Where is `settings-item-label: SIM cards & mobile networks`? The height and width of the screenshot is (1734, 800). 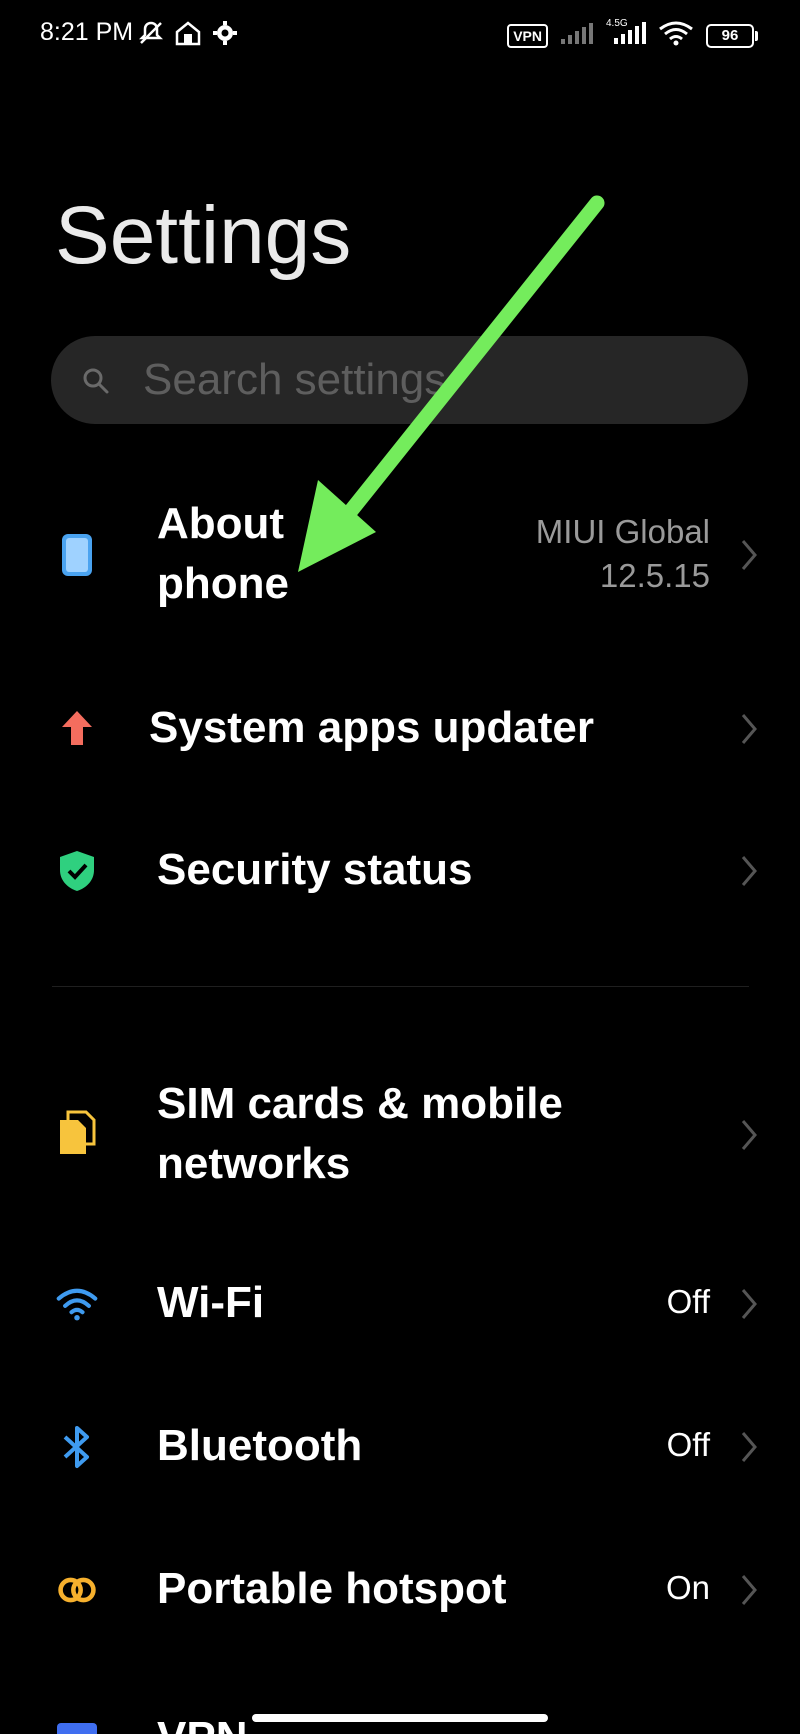 settings-item-label: SIM cards & mobile networks is located at coordinates (360, 1133).